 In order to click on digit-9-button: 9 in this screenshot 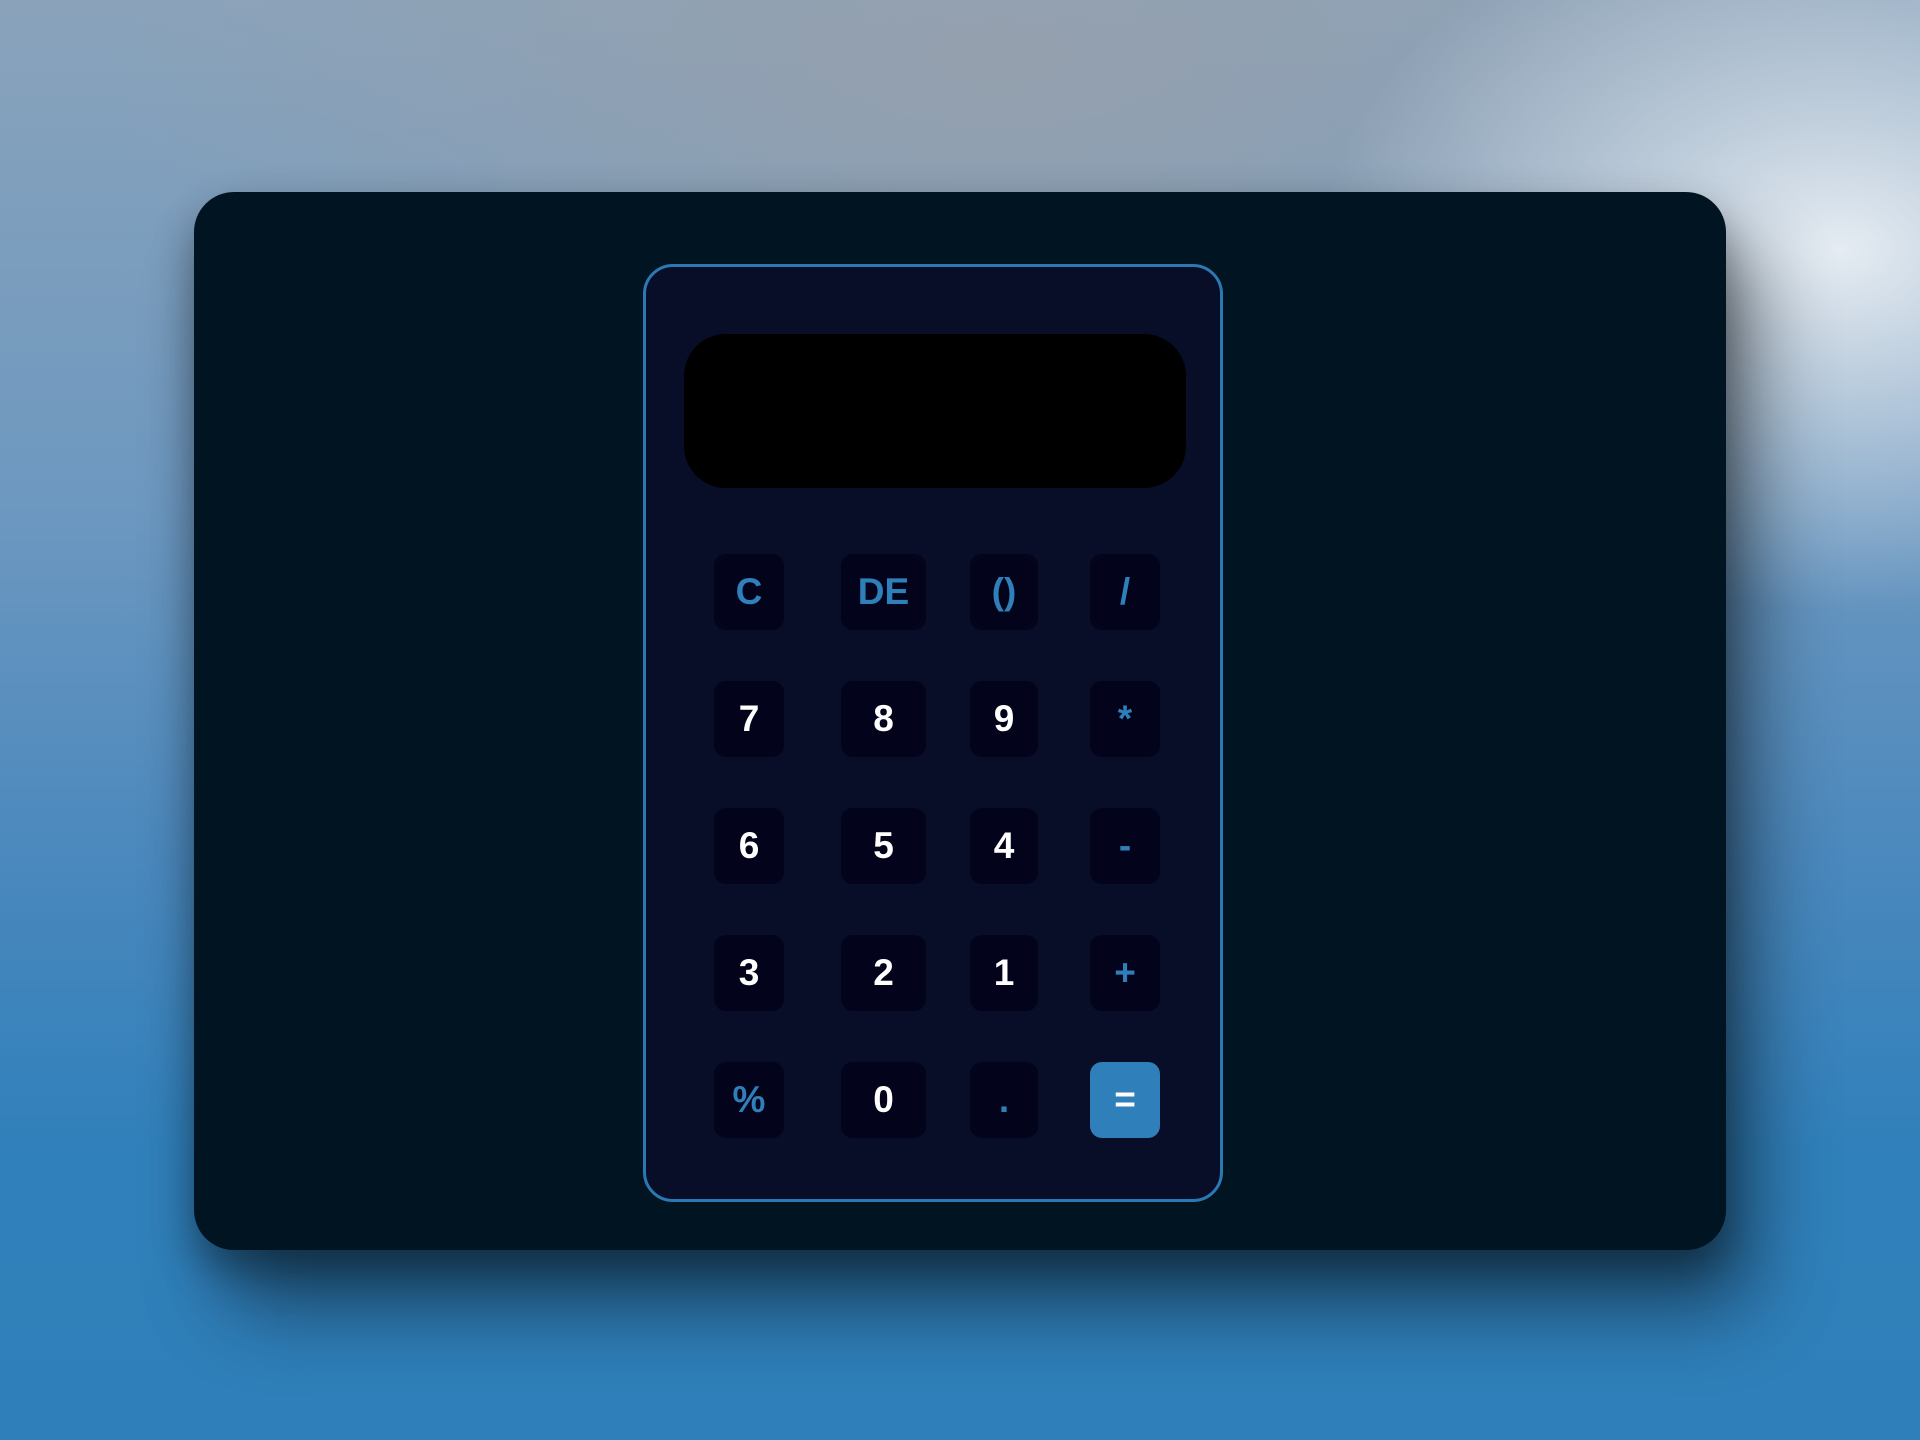, I will do `click(1004, 719)`.